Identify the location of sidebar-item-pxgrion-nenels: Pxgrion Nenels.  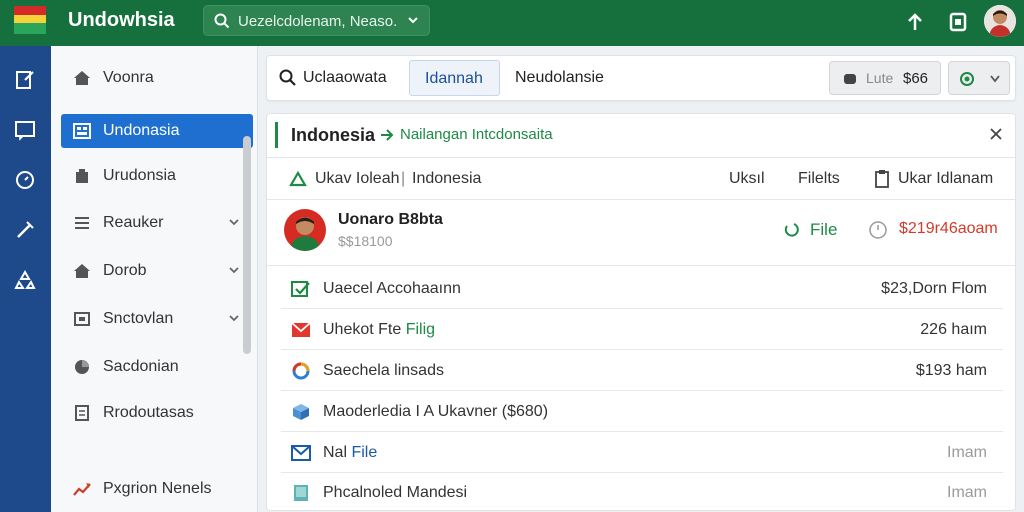
(157, 489).